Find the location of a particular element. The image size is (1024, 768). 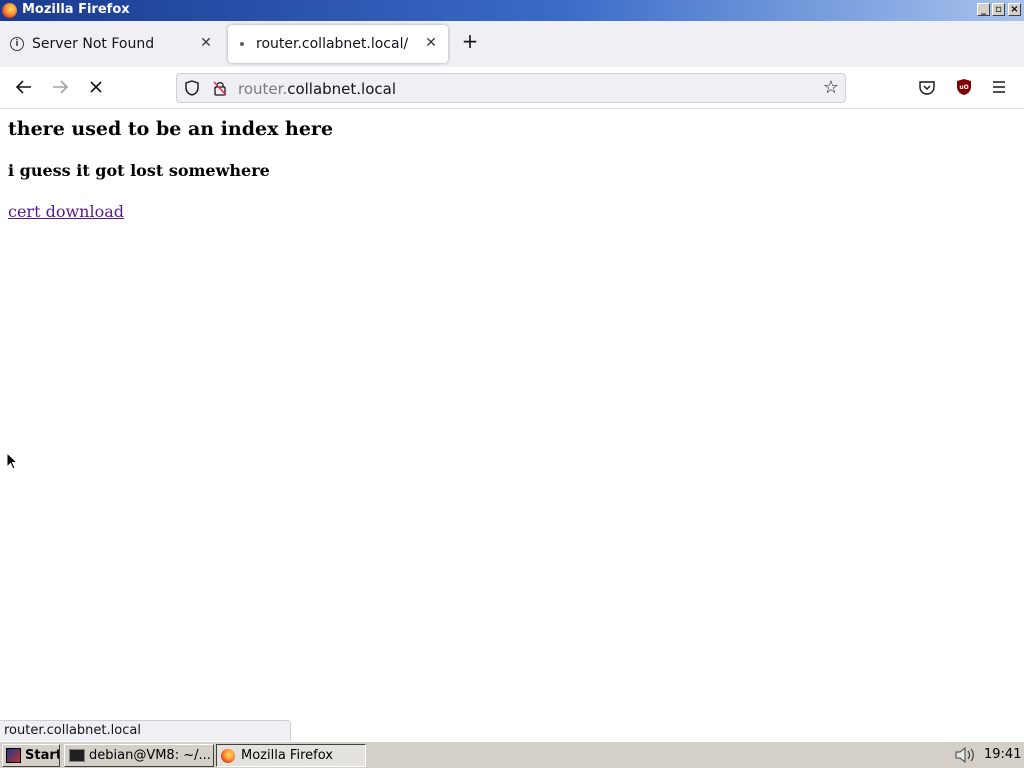

taskbar-item-label: Mozilla Firefox is located at coordinates (287, 755).